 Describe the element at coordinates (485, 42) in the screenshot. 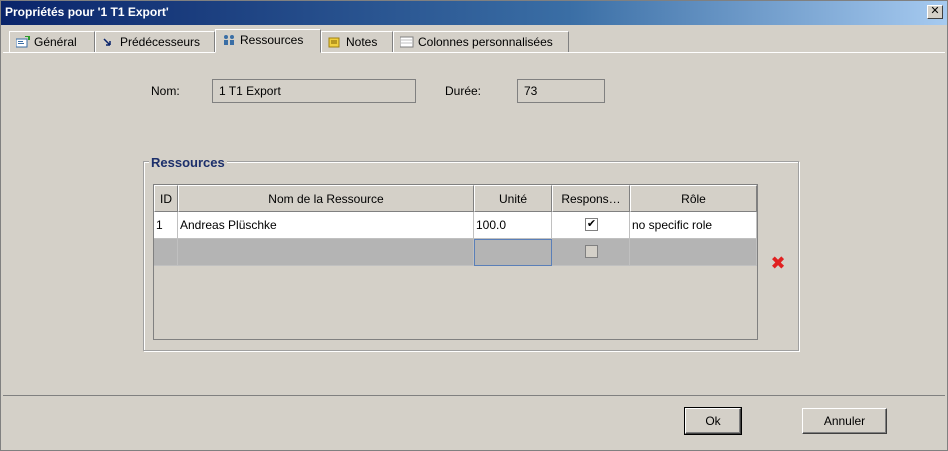

I see `tab-custom-columns-label: Colonnes personnalisées` at that location.